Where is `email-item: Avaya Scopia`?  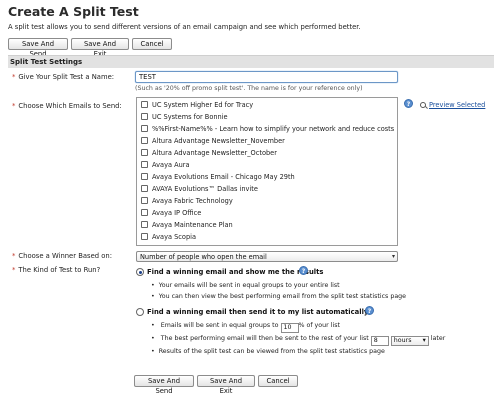 email-item: Avaya Scopia is located at coordinates (168, 239).